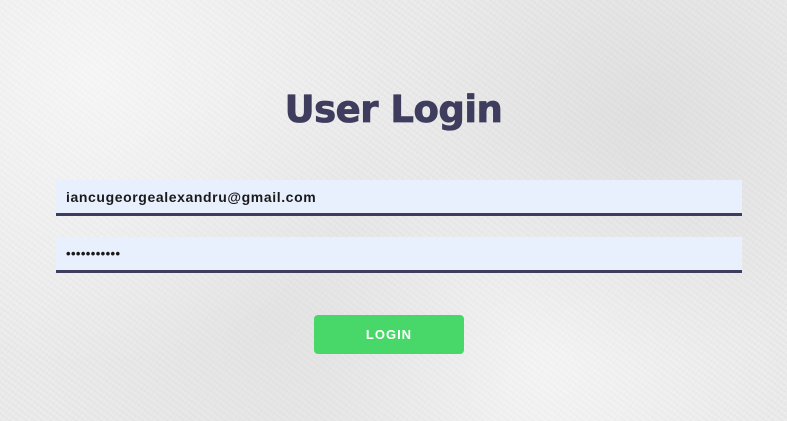 This screenshot has width=787, height=421. Describe the element at coordinates (399, 198) in the screenshot. I see `email-field: iancugeorgealexandru@gmail.com` at that location.